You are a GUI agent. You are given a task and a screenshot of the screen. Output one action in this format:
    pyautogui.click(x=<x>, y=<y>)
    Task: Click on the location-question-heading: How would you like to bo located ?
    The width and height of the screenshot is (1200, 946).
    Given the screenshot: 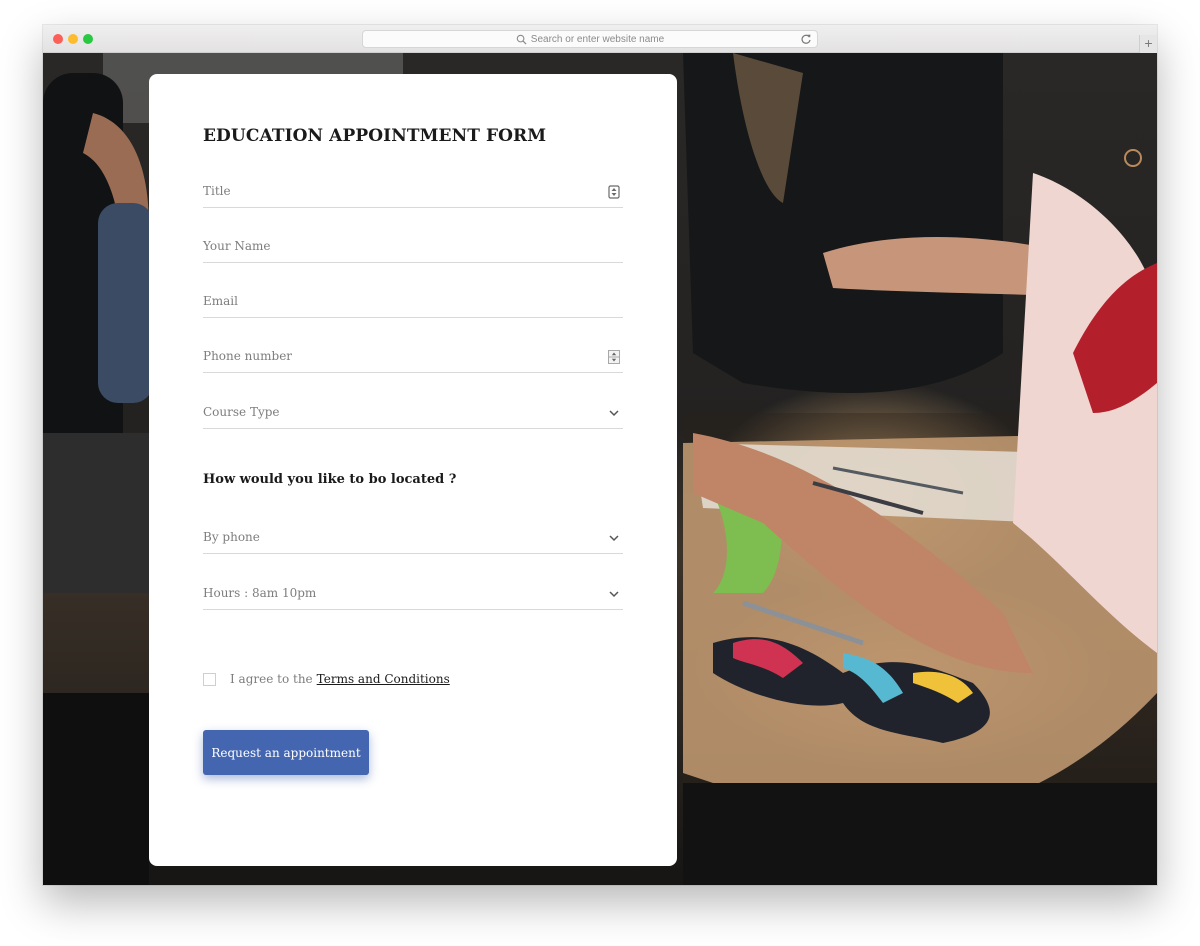 What is the action you would take?
    pyautogui.click(x=330, y=479)
    